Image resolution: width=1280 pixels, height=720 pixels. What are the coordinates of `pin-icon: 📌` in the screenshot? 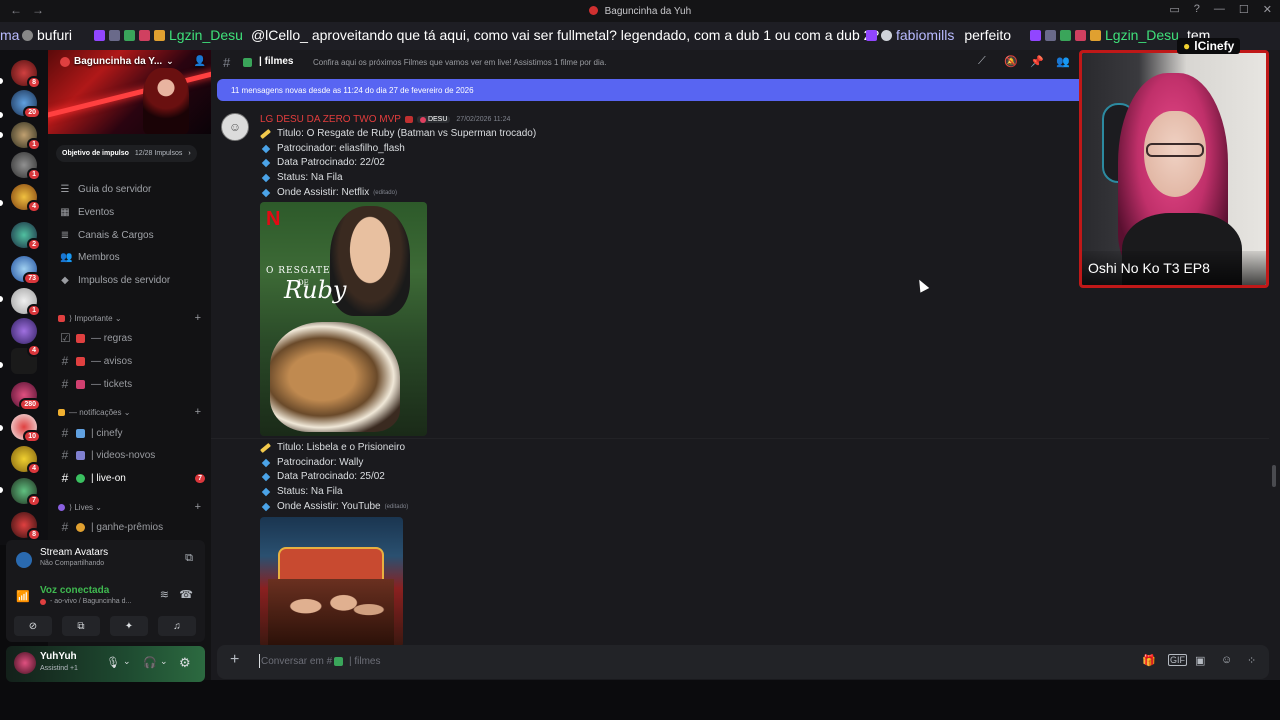 It's located at (1037, 61).